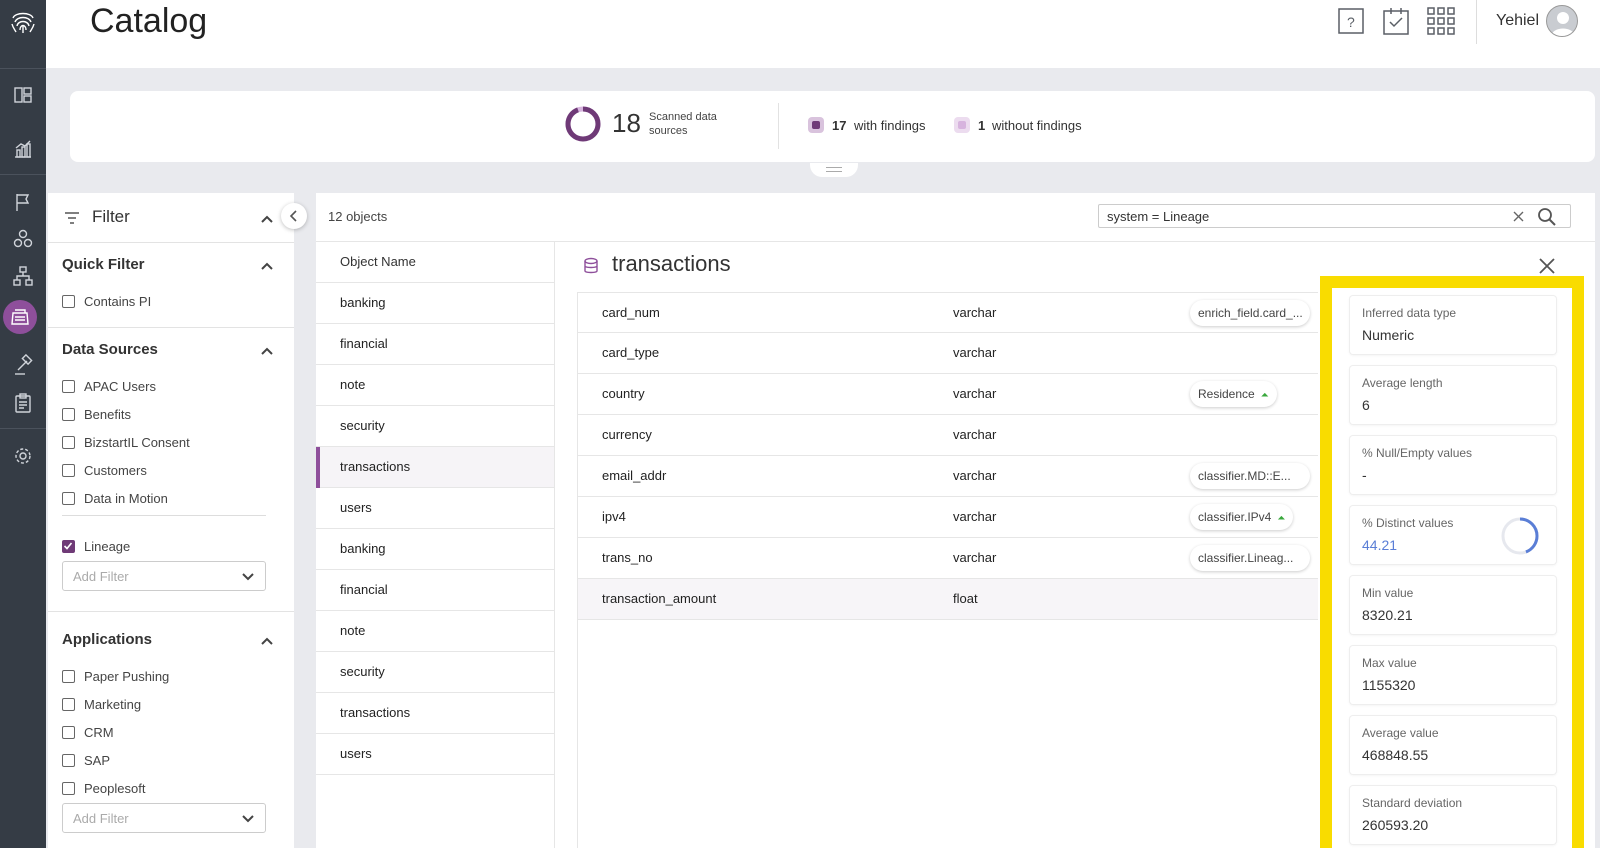  I want to click on tag-label: Residence, so click(1226, 394).